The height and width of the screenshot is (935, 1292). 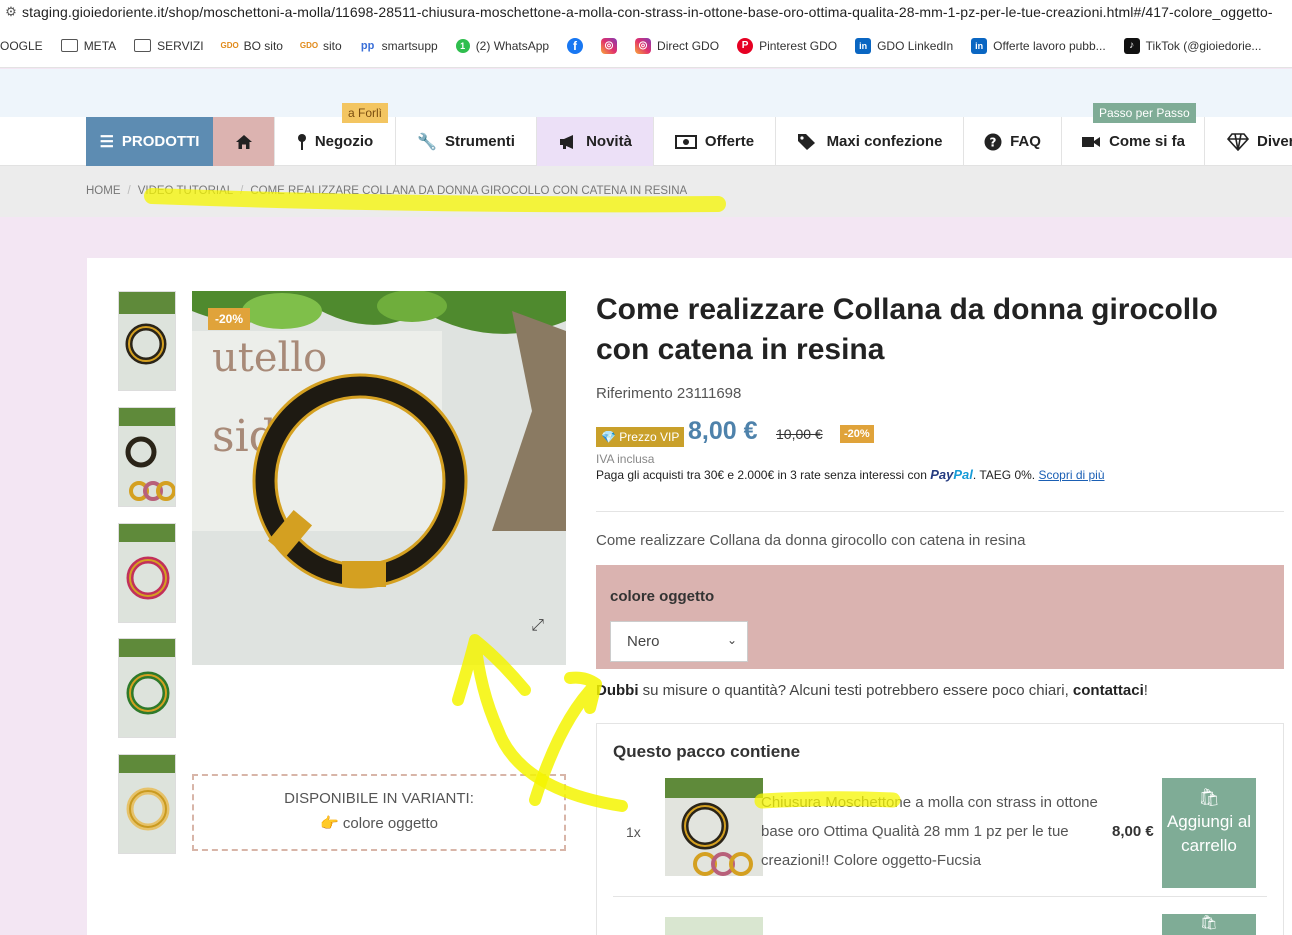 What do you see at coordinates (263, 45) in the screenshot?
I see `bookmark-label: BO sito` at bounding box center [263, 45].